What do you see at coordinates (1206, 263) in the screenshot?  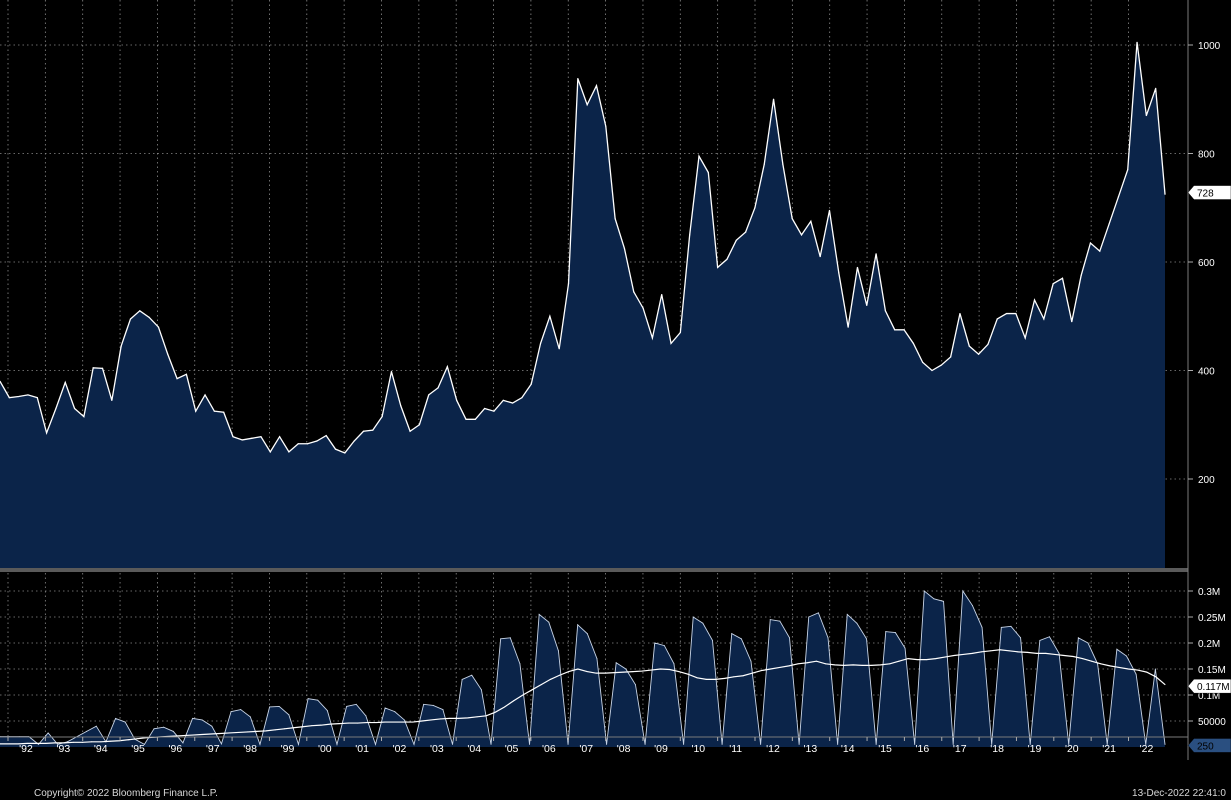 I see `upper-y-tick-label: 600` at bounding box center [1206, 263].